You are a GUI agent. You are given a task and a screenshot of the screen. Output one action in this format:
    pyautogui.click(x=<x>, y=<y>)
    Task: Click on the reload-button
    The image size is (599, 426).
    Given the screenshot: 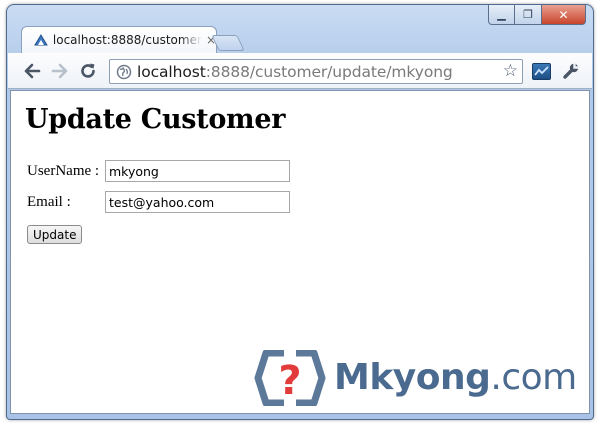 What is the action you would take?
    pyautogui.click(x=88, y=71)
    